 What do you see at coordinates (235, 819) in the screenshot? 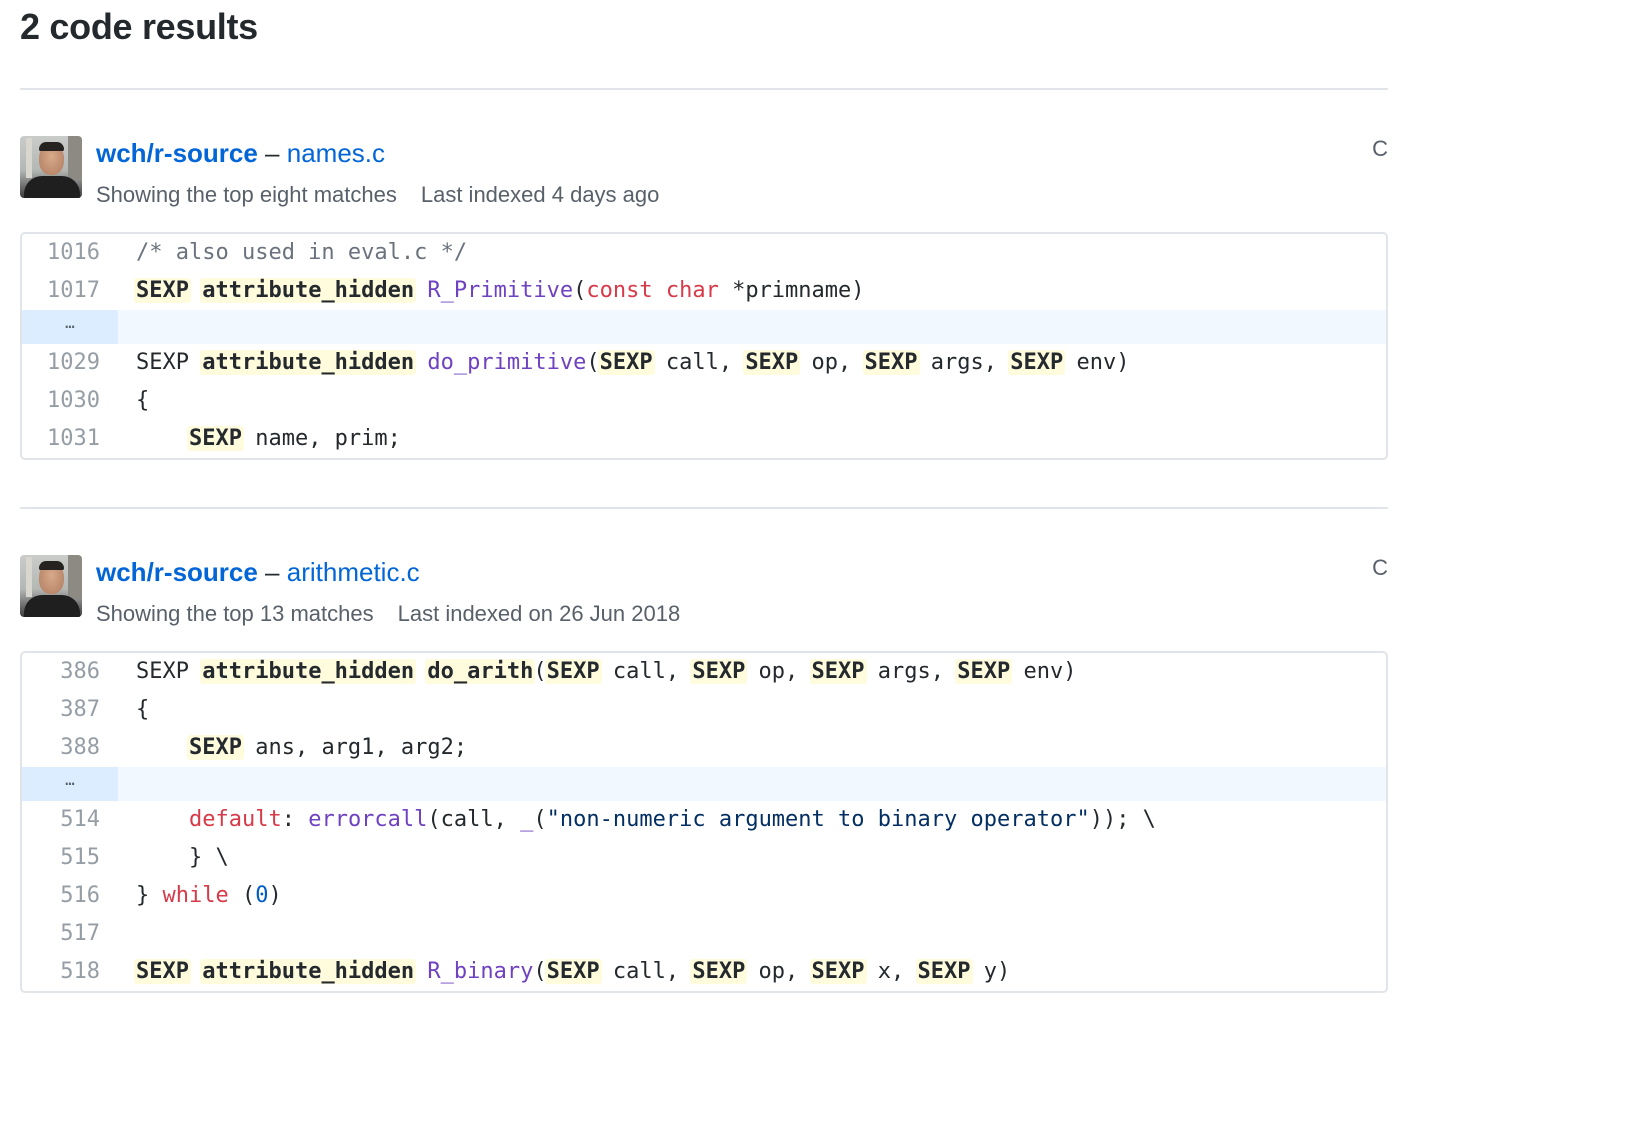
I see `code-token: default` at bounding box center [235, 819].